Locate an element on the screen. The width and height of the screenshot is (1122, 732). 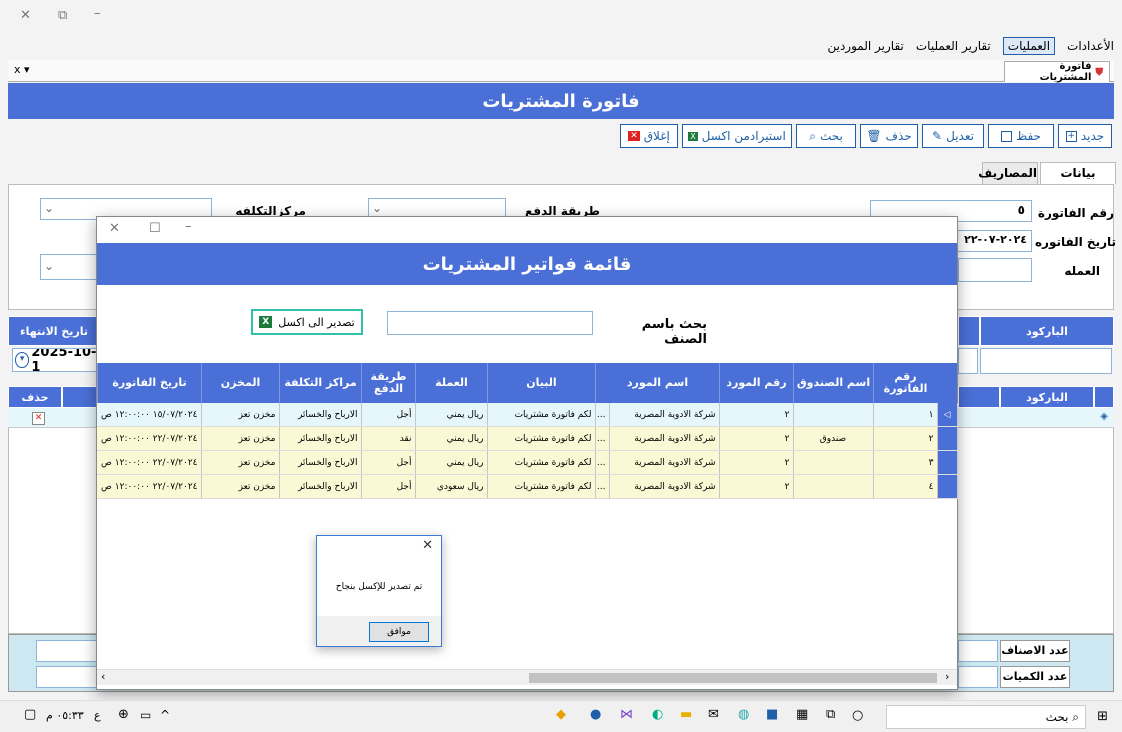
visual-studio-icon: ⋈ is located at coordinates (626, 714).